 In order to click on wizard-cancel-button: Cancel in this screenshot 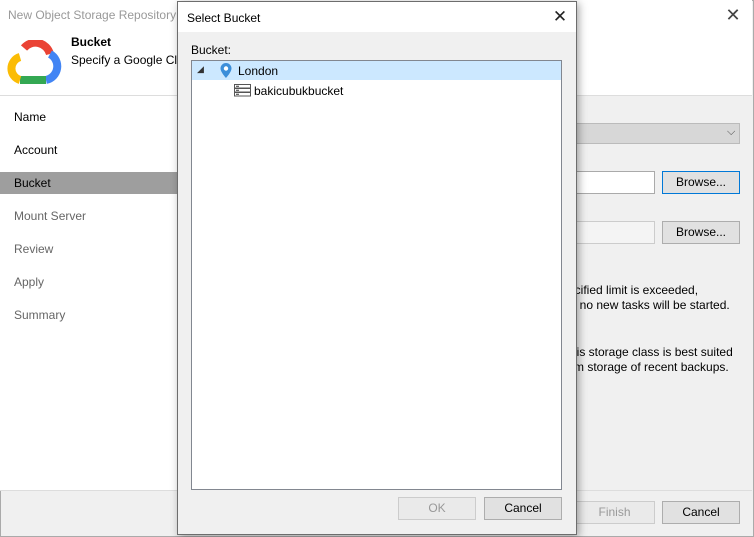, I will do `click(701, 512)`.